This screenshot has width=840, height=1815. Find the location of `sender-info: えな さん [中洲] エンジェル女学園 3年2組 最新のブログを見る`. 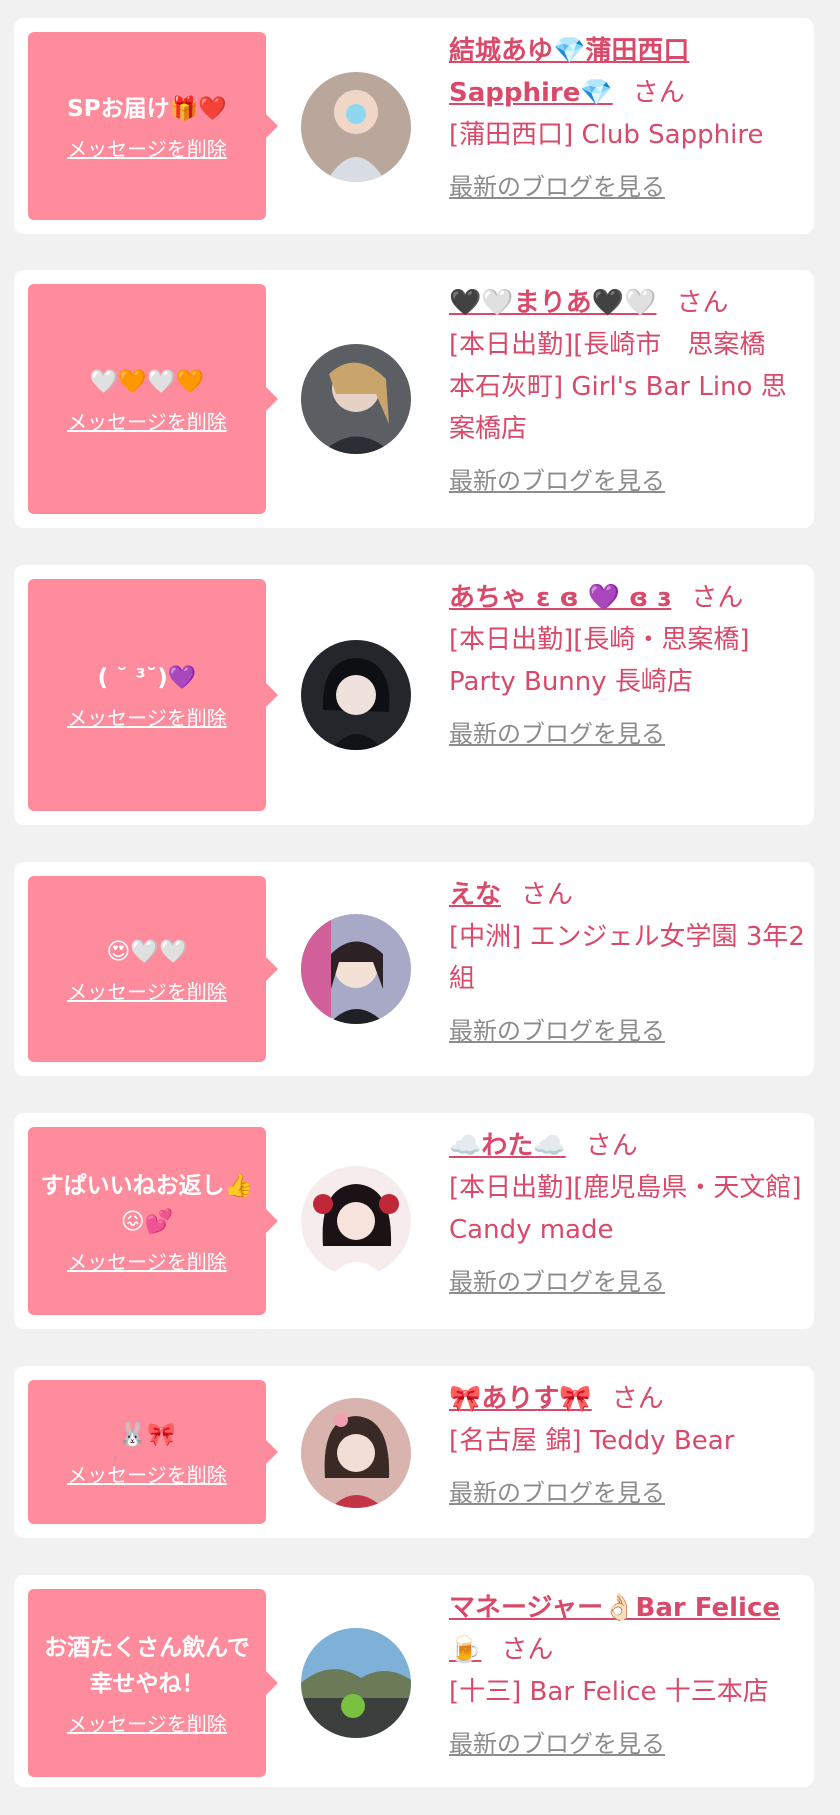

sender-info: えな さん [中洲] エンジェル女学園 3年2組 最新のブログを見る is located at coordinates (629, 963).